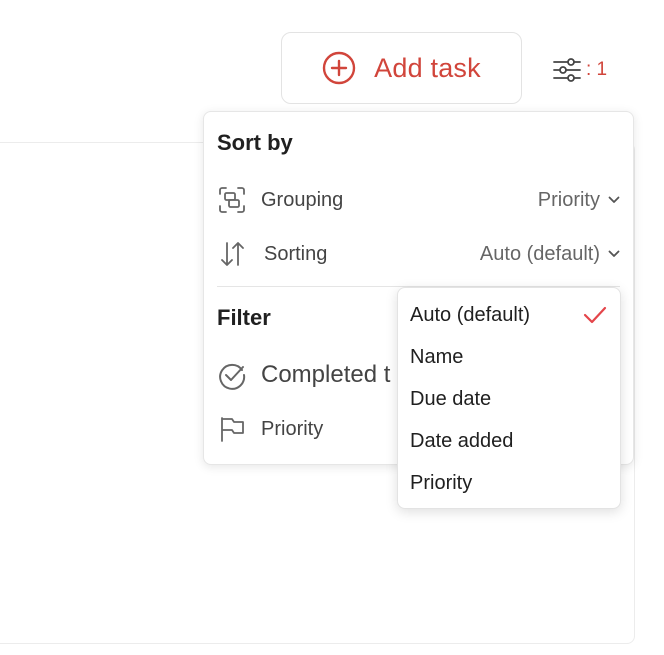 This screenshot has height=655, width=664. Describe the element at coordinates (255, 142) in the screenshot. I see `sort-section-title: Sort by` at that location.